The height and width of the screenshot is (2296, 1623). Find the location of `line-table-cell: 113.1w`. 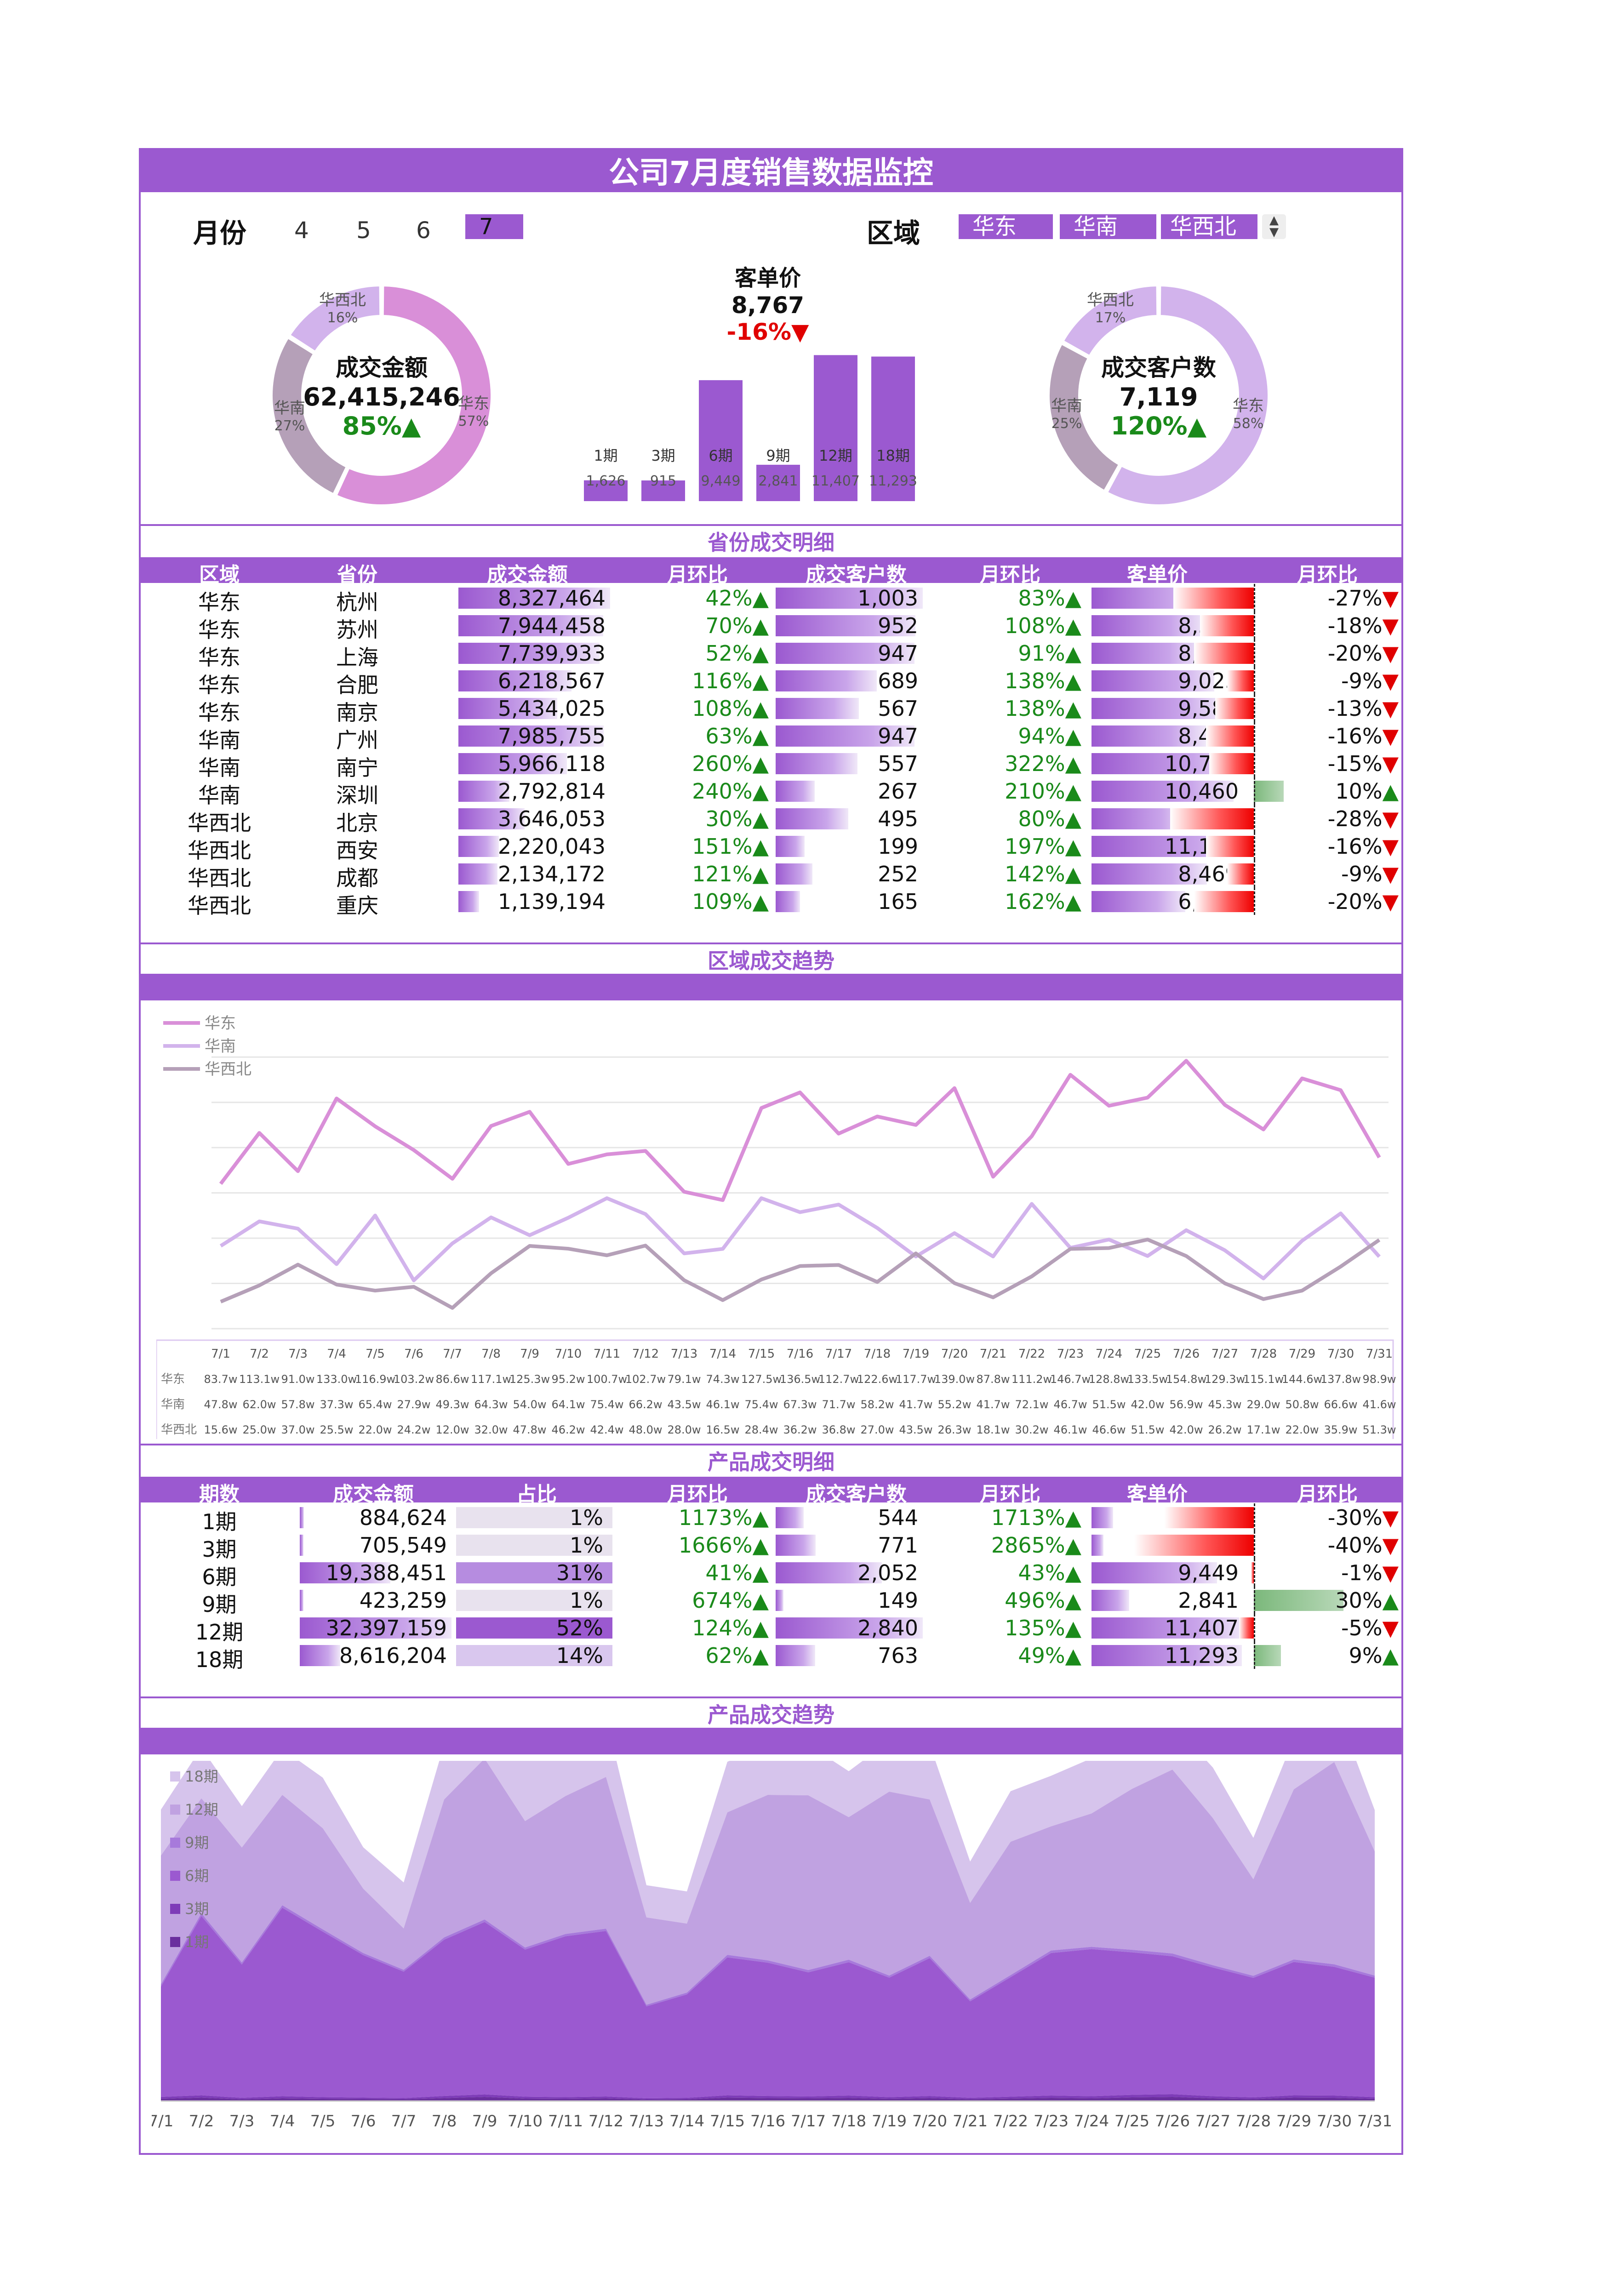

line-table-cell: 113.1w is located at coordinates (259, 1379).